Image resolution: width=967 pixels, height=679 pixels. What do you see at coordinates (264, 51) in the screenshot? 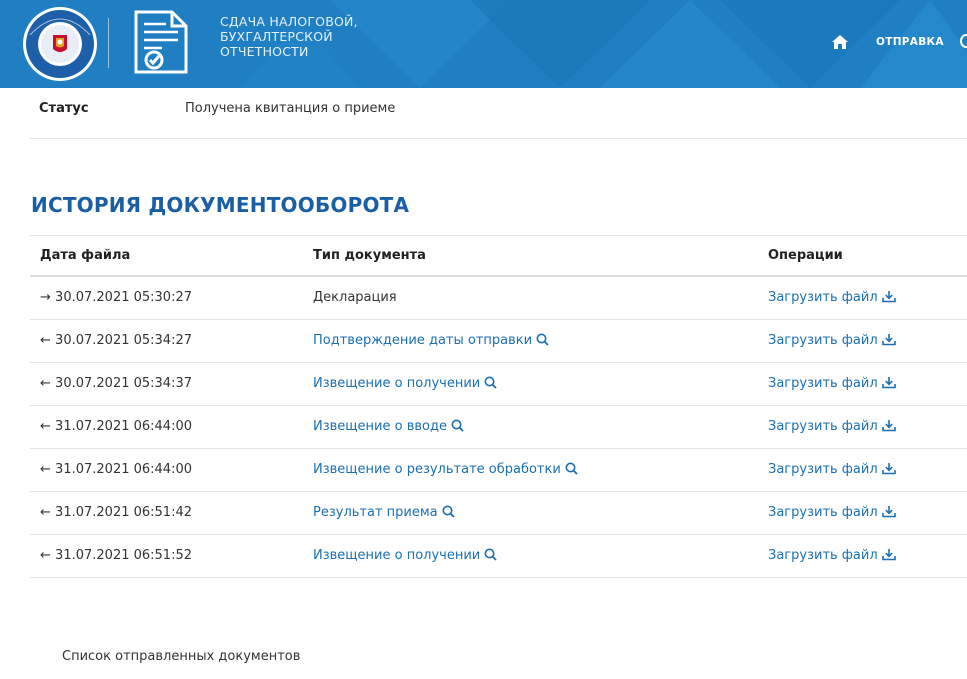
I see `service-title-line-3: ОТЧЕТНОСТИ` at bounding box center [264, 51].